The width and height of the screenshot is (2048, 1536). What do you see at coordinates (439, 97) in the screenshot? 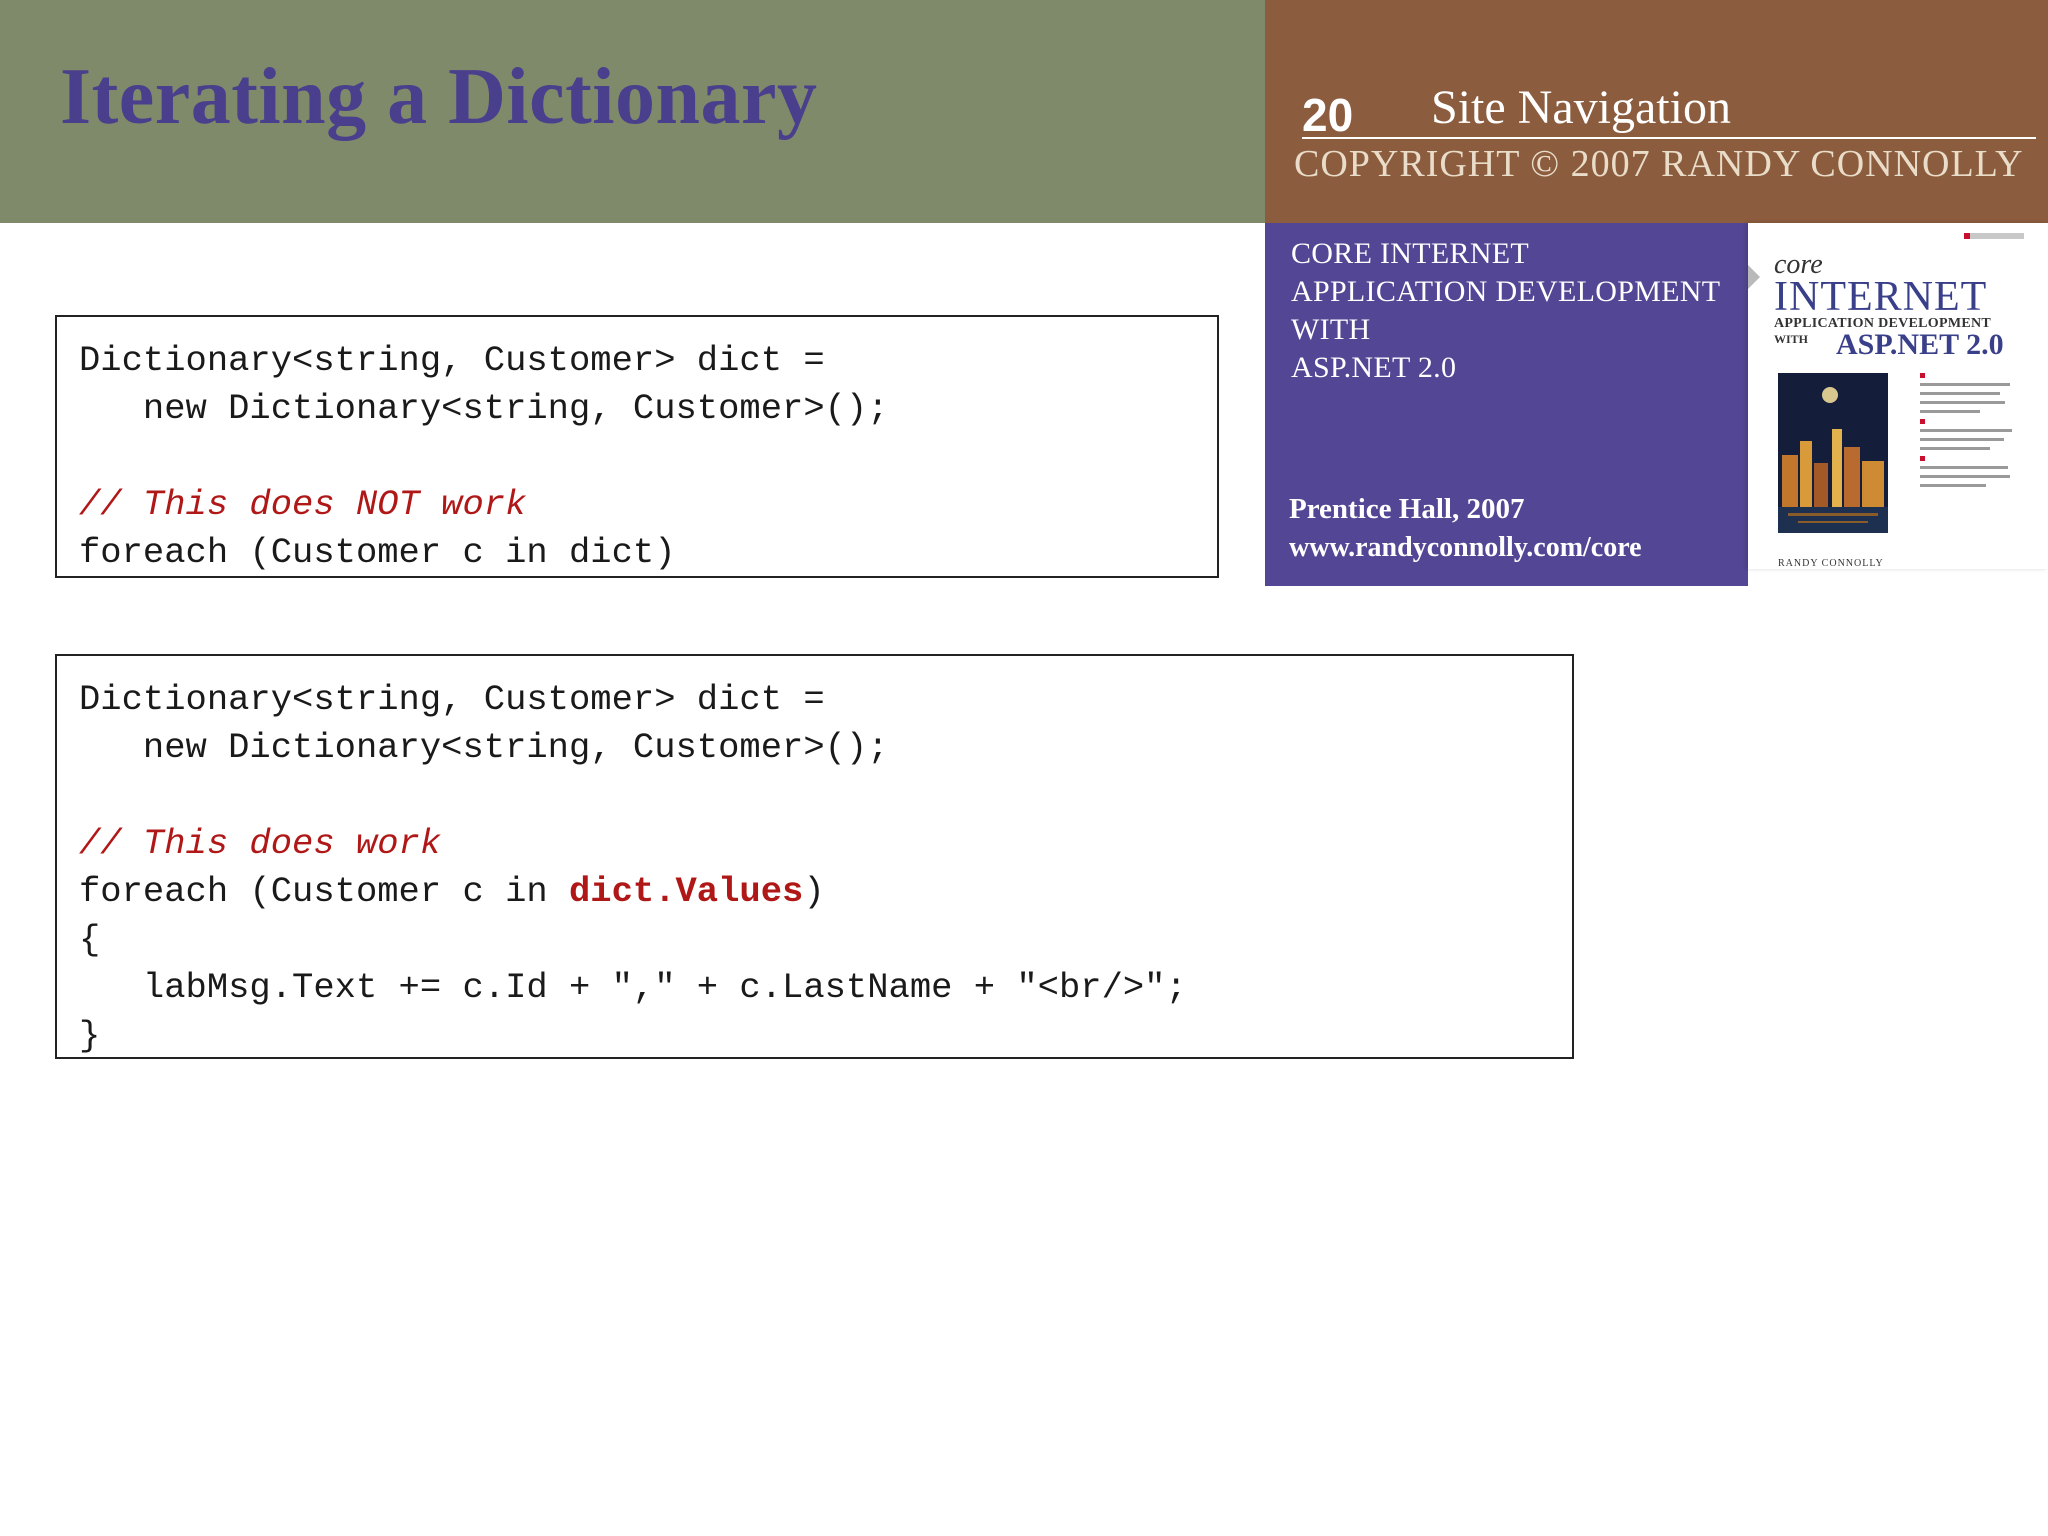
I see `slide-title: Iterating a Dictionary` at bounding box center [439, 97].